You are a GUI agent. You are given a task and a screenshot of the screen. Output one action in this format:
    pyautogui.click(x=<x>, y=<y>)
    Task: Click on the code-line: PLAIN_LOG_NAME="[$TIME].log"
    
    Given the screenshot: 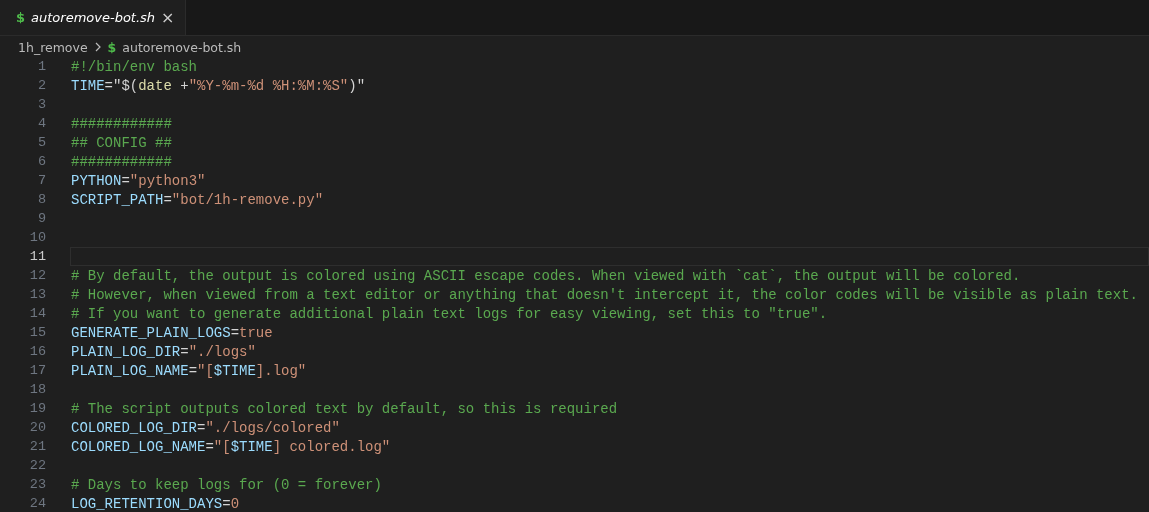 What is the action you would take?
    pyautogui.click(x=189, y=370)
    